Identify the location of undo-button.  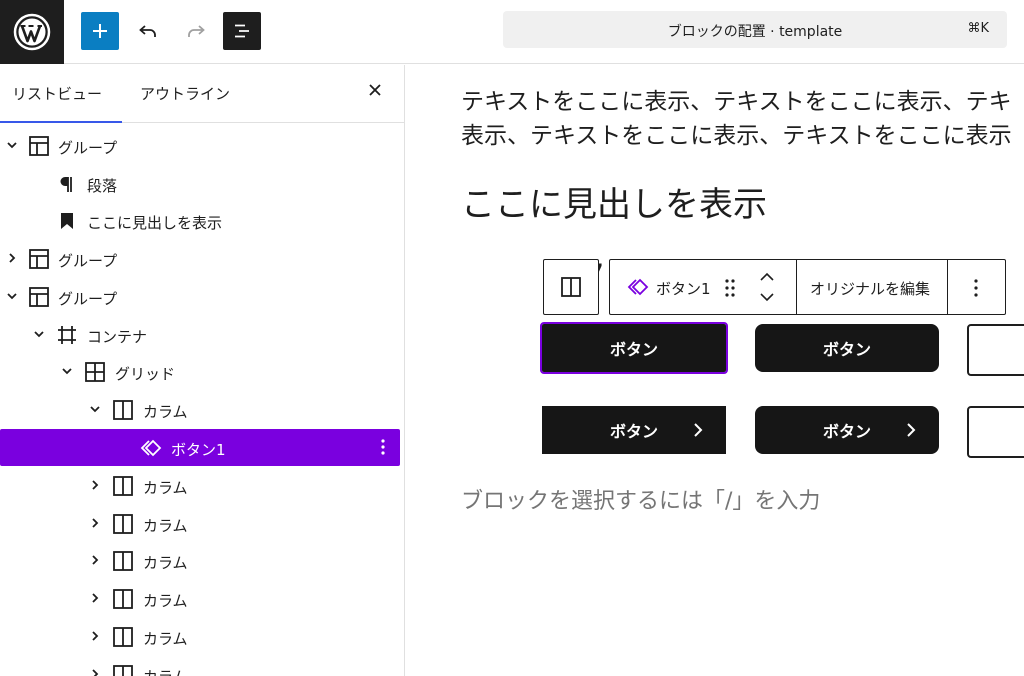
(148, 31).